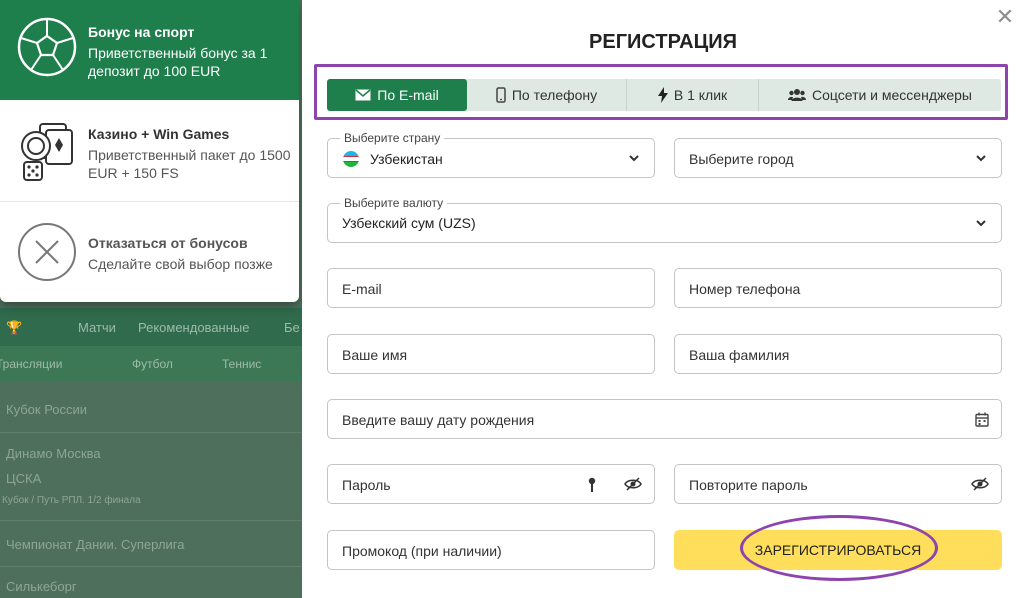 This screenshot has height=598, width=1024. What do you see at coordinates (47, 409) in the screenshot?
I see `bg-row: Кубок России` at bounding box center [47, 409].